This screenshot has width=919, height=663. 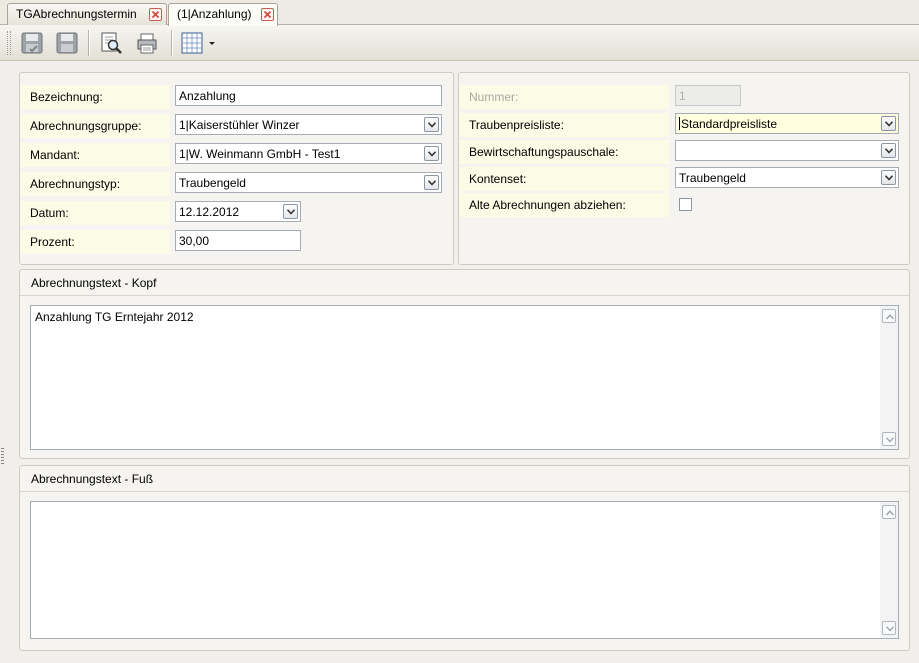 What do you see at coordinates (214, 14) in the screenshot?
I see `tab-label: (1|Anzahlung)` at bounding box center [214, 14].